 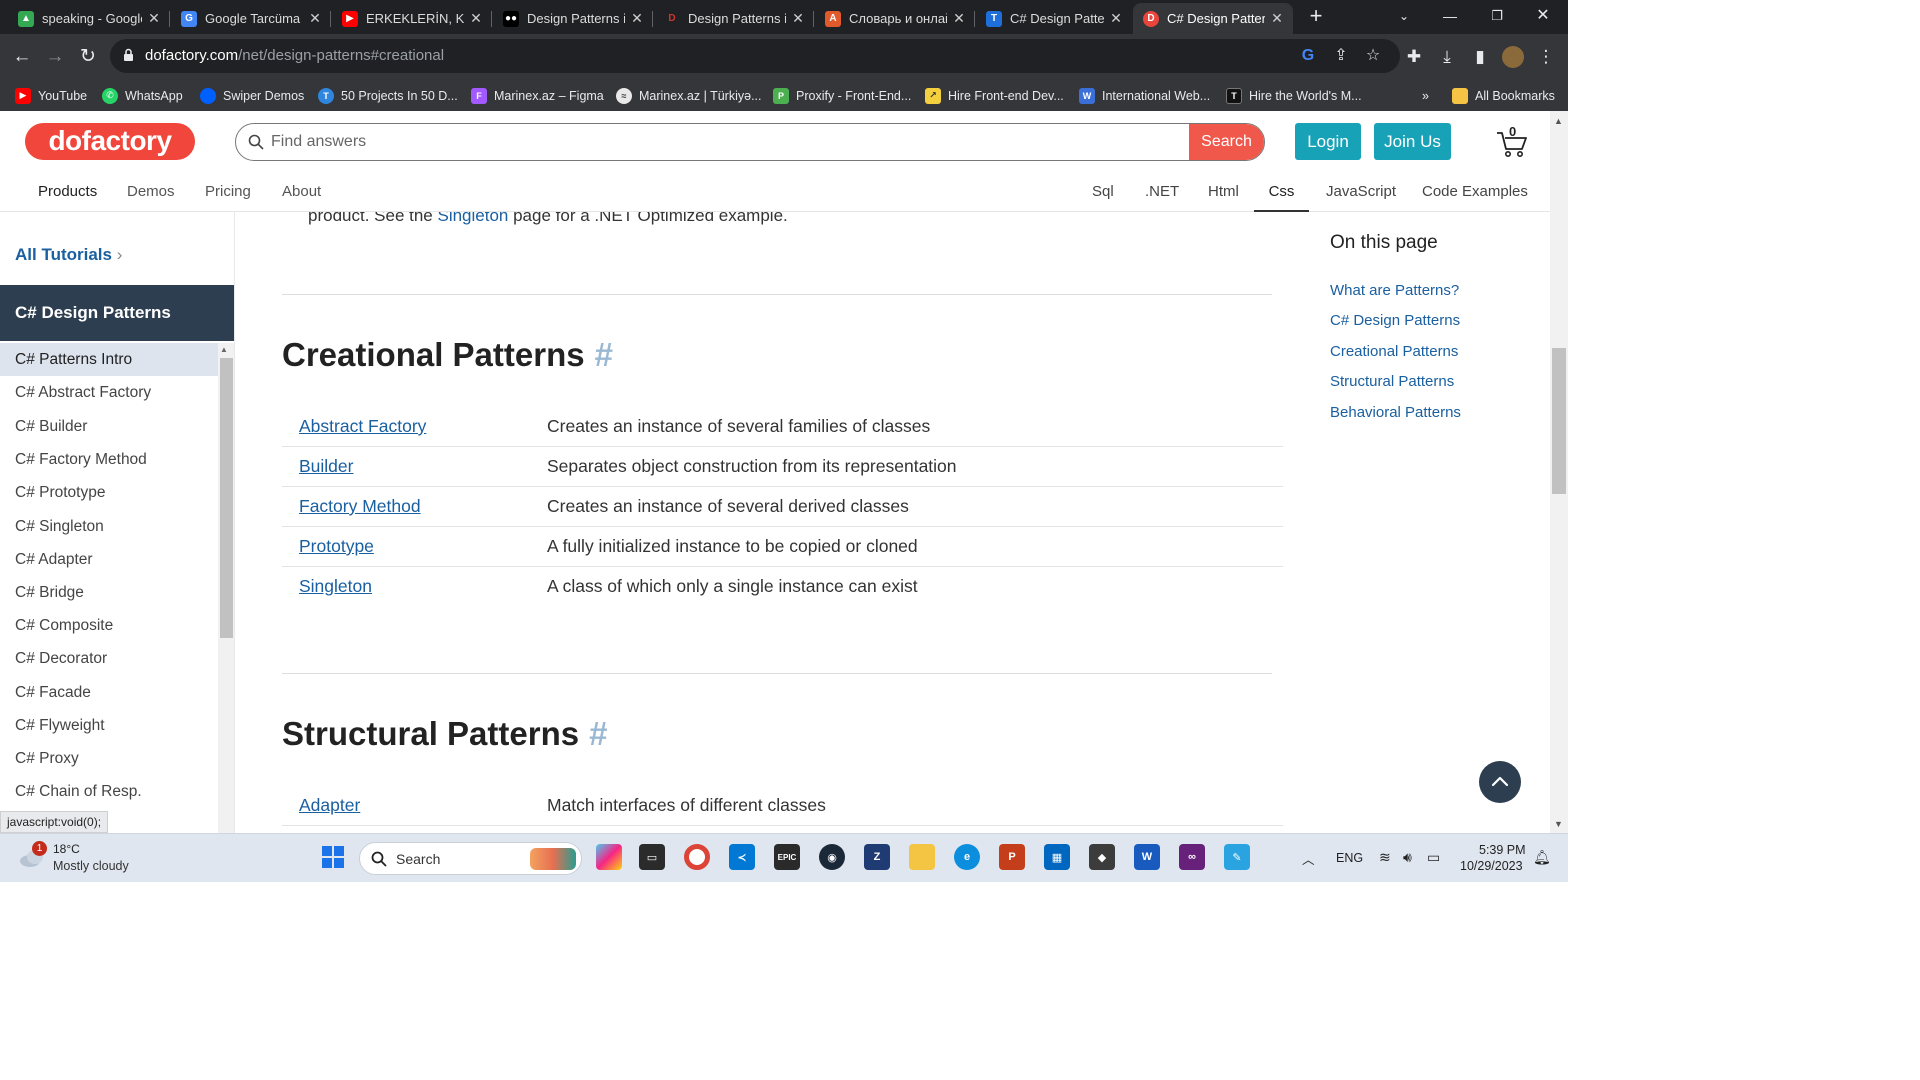 What do you see at coordinates (109, 625) in the screenshot?
I see `sidebar-item-composite: C# Composite` at bounding box center [109, 625].